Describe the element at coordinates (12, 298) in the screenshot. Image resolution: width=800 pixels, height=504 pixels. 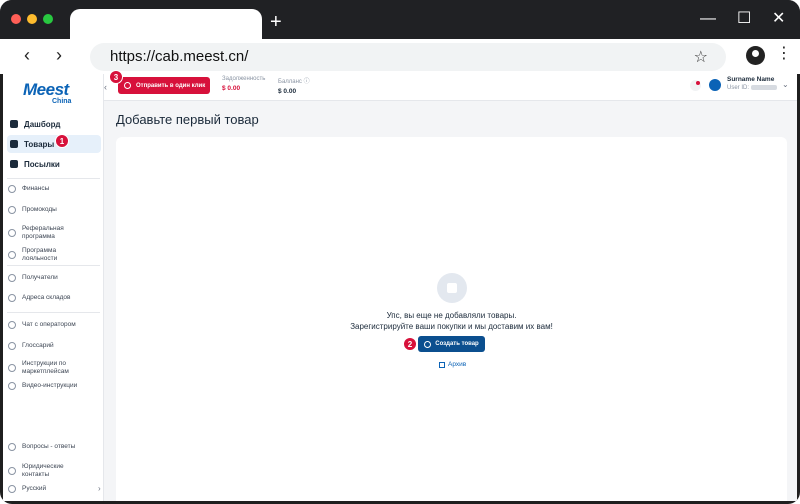
I see `location-icon` at that location.